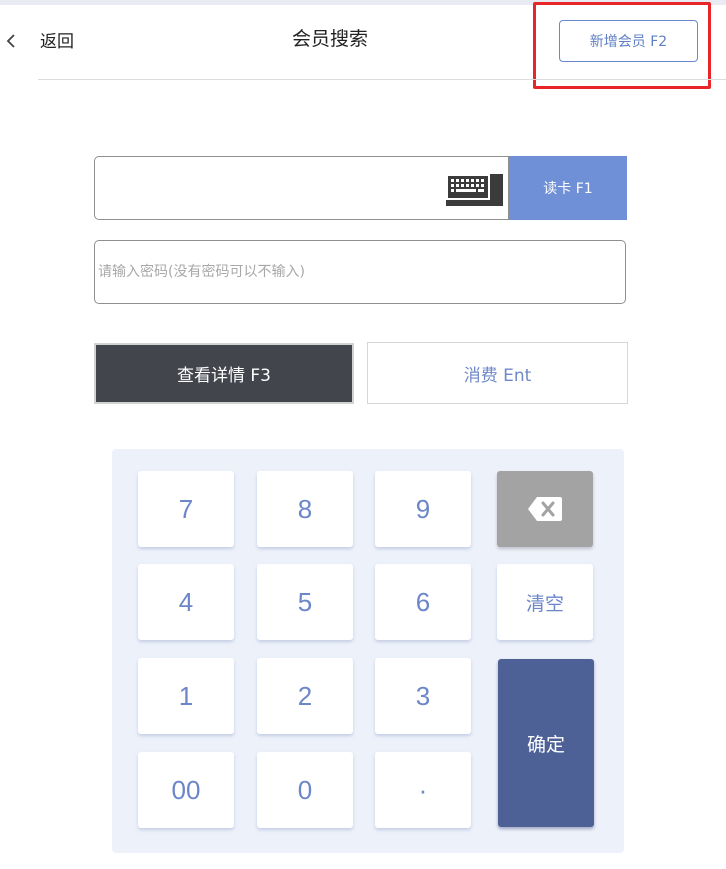 This screenshot has width=726, height=869. I want to click on key-7: 7, so click(186, 509).